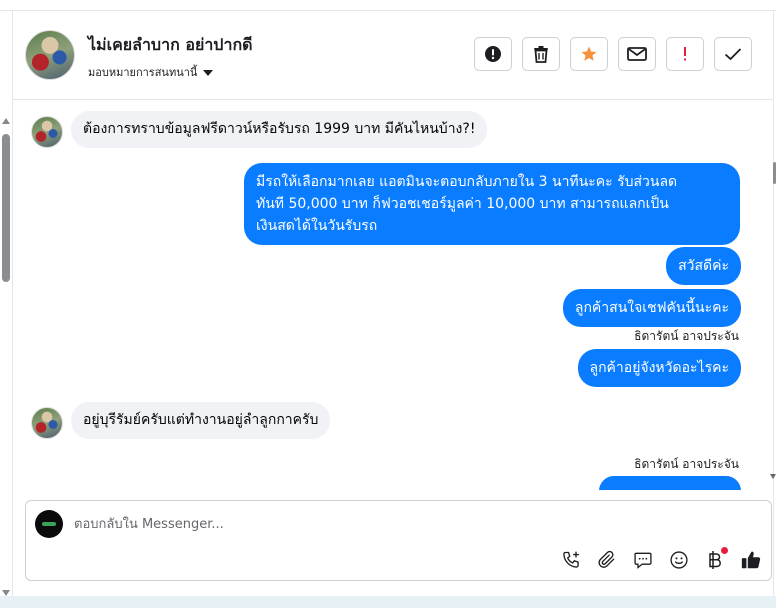 Image resolution: width=776 pixels, height=608 pixels. I want to click on outgoing-message-partial, so click(670, 483).